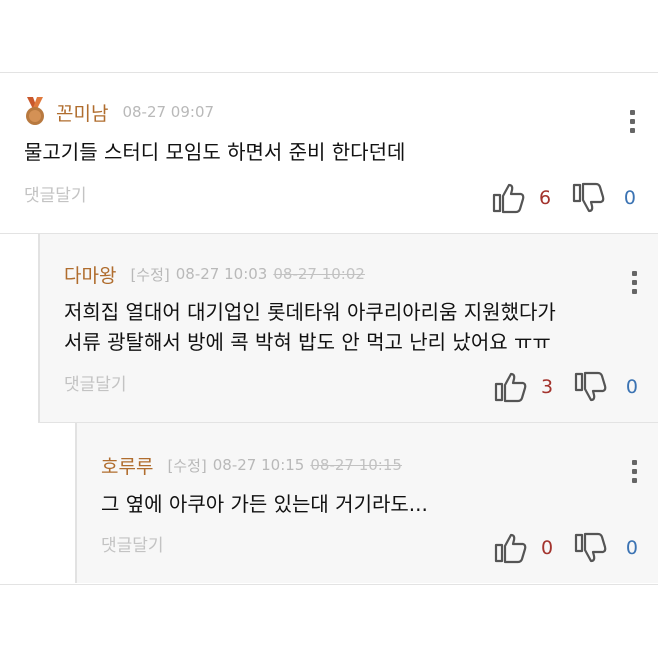 This screenshot has width=658, height=659. I want to click on timestamp: 08-27 09:07, so click(168, 112).